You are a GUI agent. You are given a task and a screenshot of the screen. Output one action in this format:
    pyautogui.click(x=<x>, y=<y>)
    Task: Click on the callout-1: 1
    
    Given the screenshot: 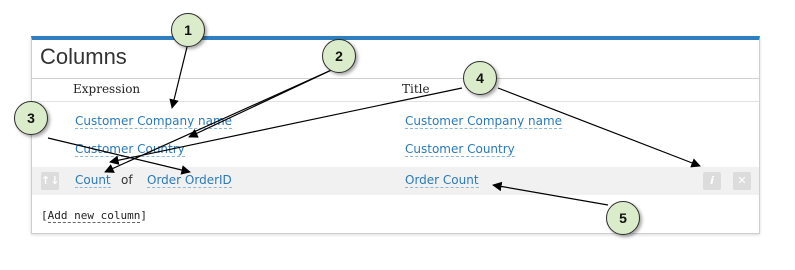 What is the action you would take?
    pyautogui.click(x=188, y=30)
    